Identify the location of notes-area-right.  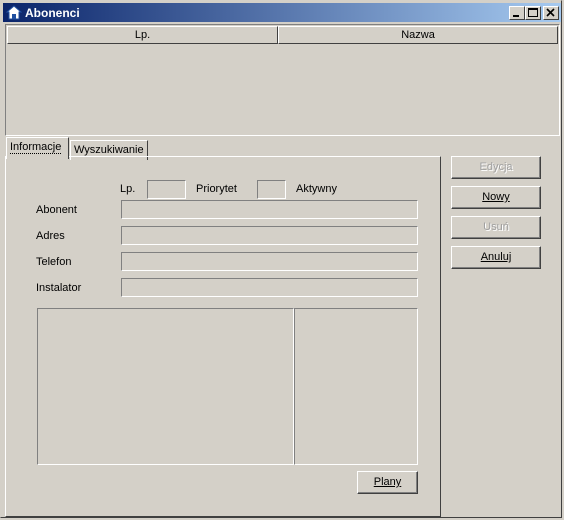
(356, 386).